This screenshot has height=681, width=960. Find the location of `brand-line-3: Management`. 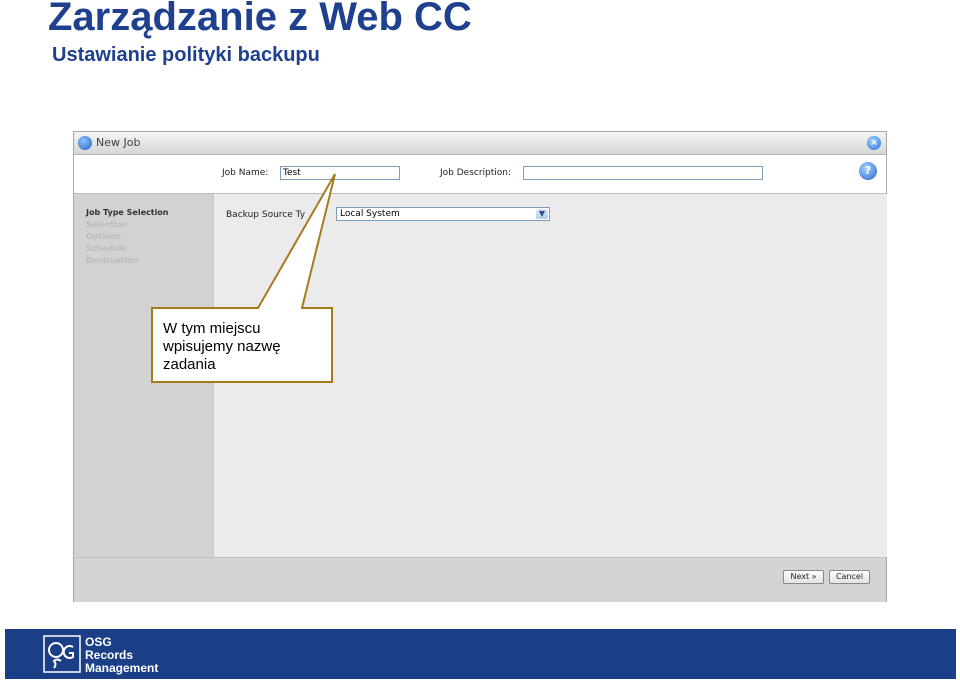

brand-line-3: Management is located at coordinates (122, 668).